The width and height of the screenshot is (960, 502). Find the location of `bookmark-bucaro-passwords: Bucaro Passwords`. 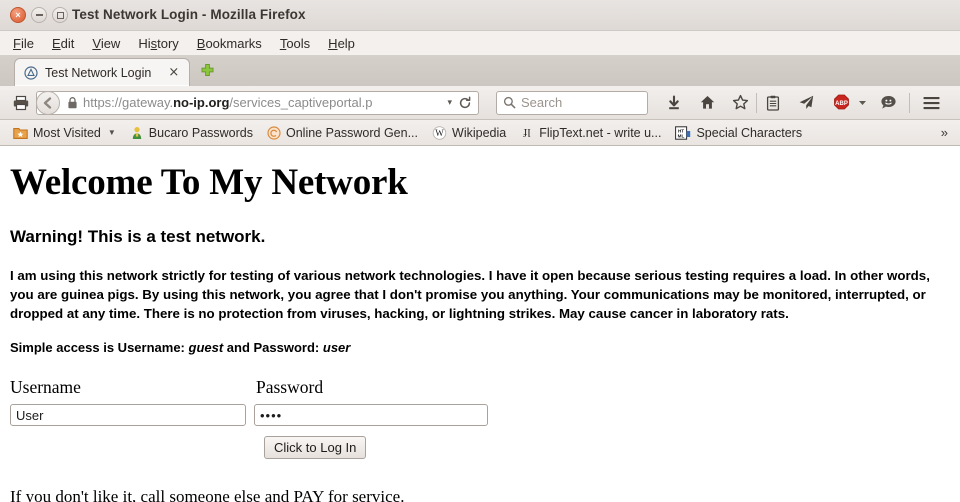

bookmark-bucaro-passwords: Bucaro Passwords is located at coordinates (191, 133).